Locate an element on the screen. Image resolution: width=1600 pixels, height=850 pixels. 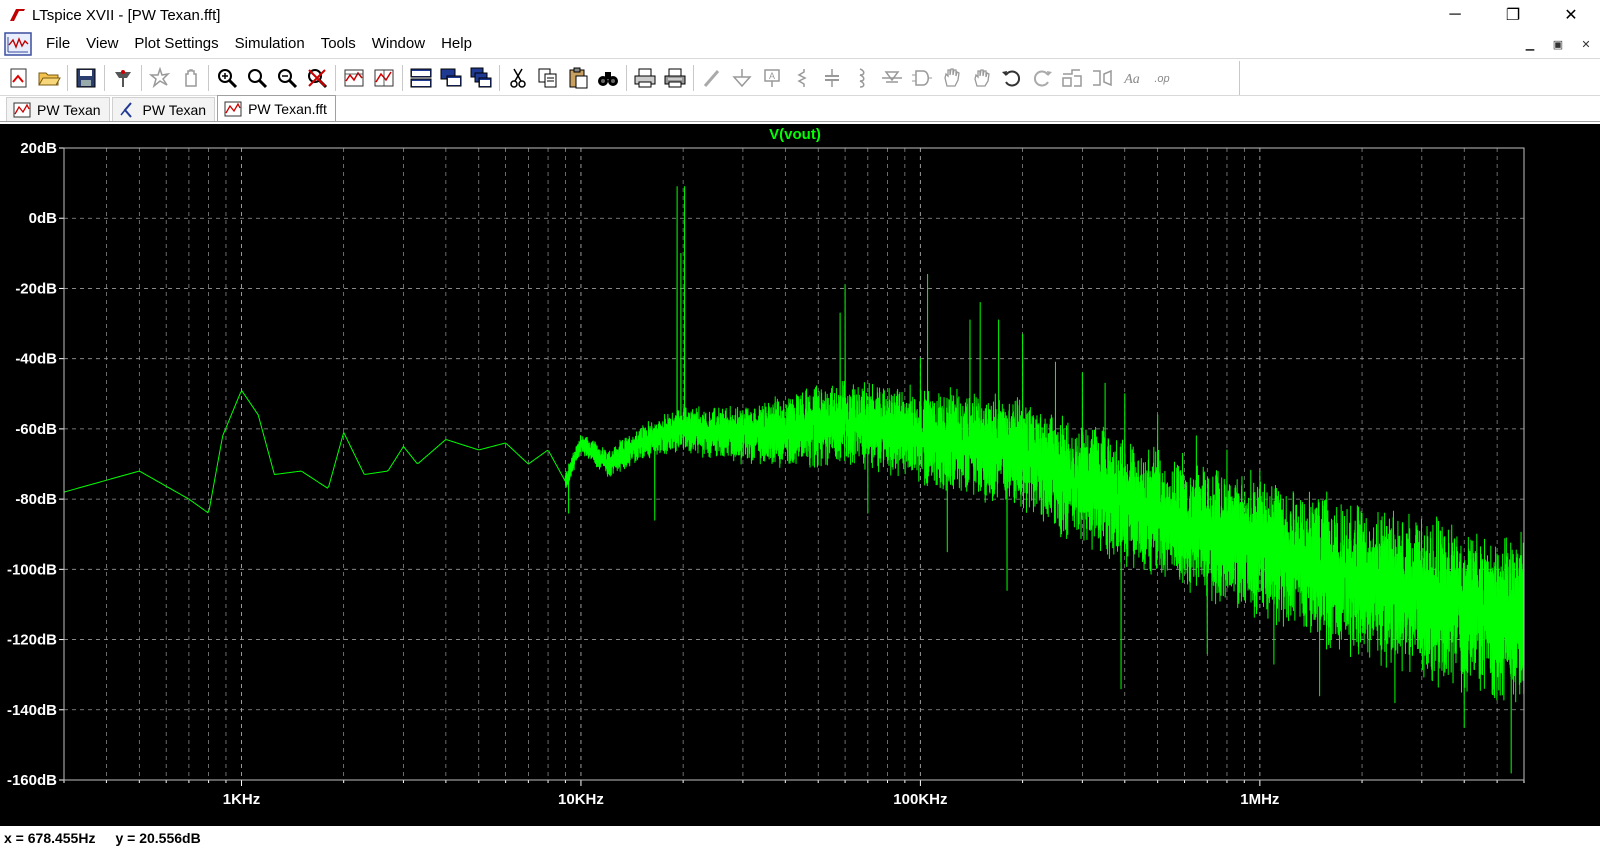
zoom-fit-button is located at coordinates (317, 78).